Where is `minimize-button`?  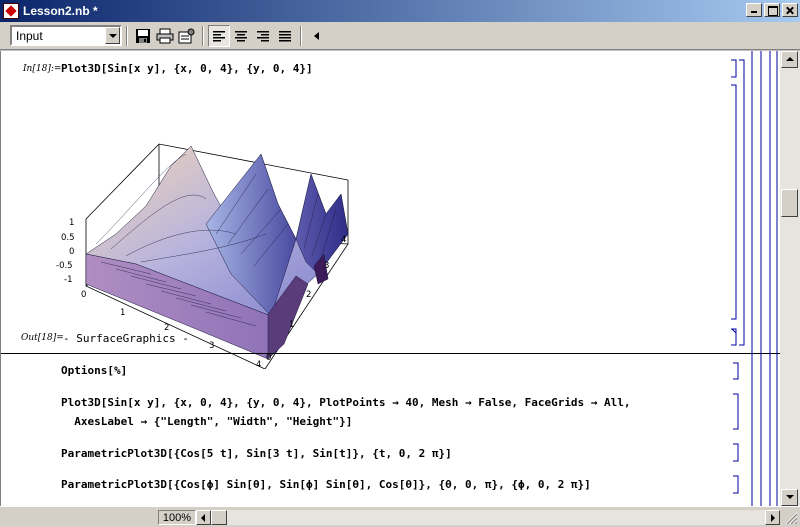 minimize-button is located at coordinates (754, 10).